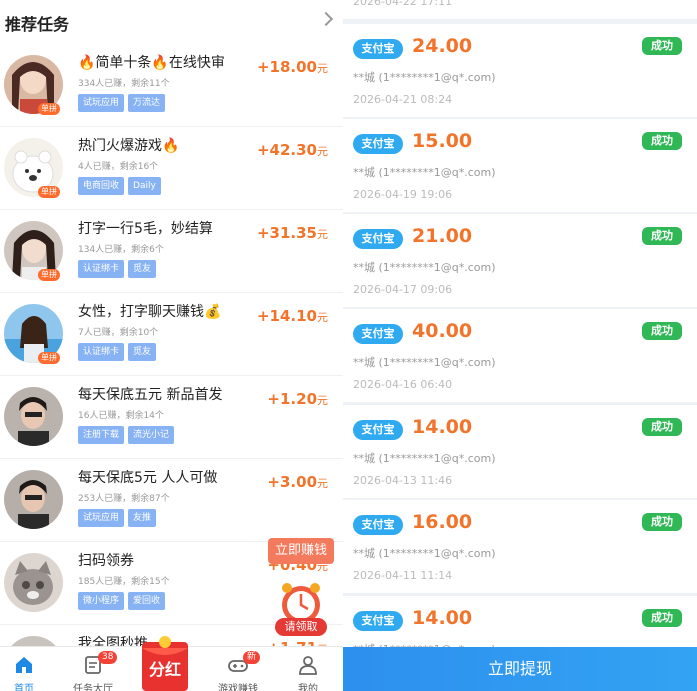 This screenshot has width=697, height=691. I want to click on center-label: 分红, so click(164, 669).